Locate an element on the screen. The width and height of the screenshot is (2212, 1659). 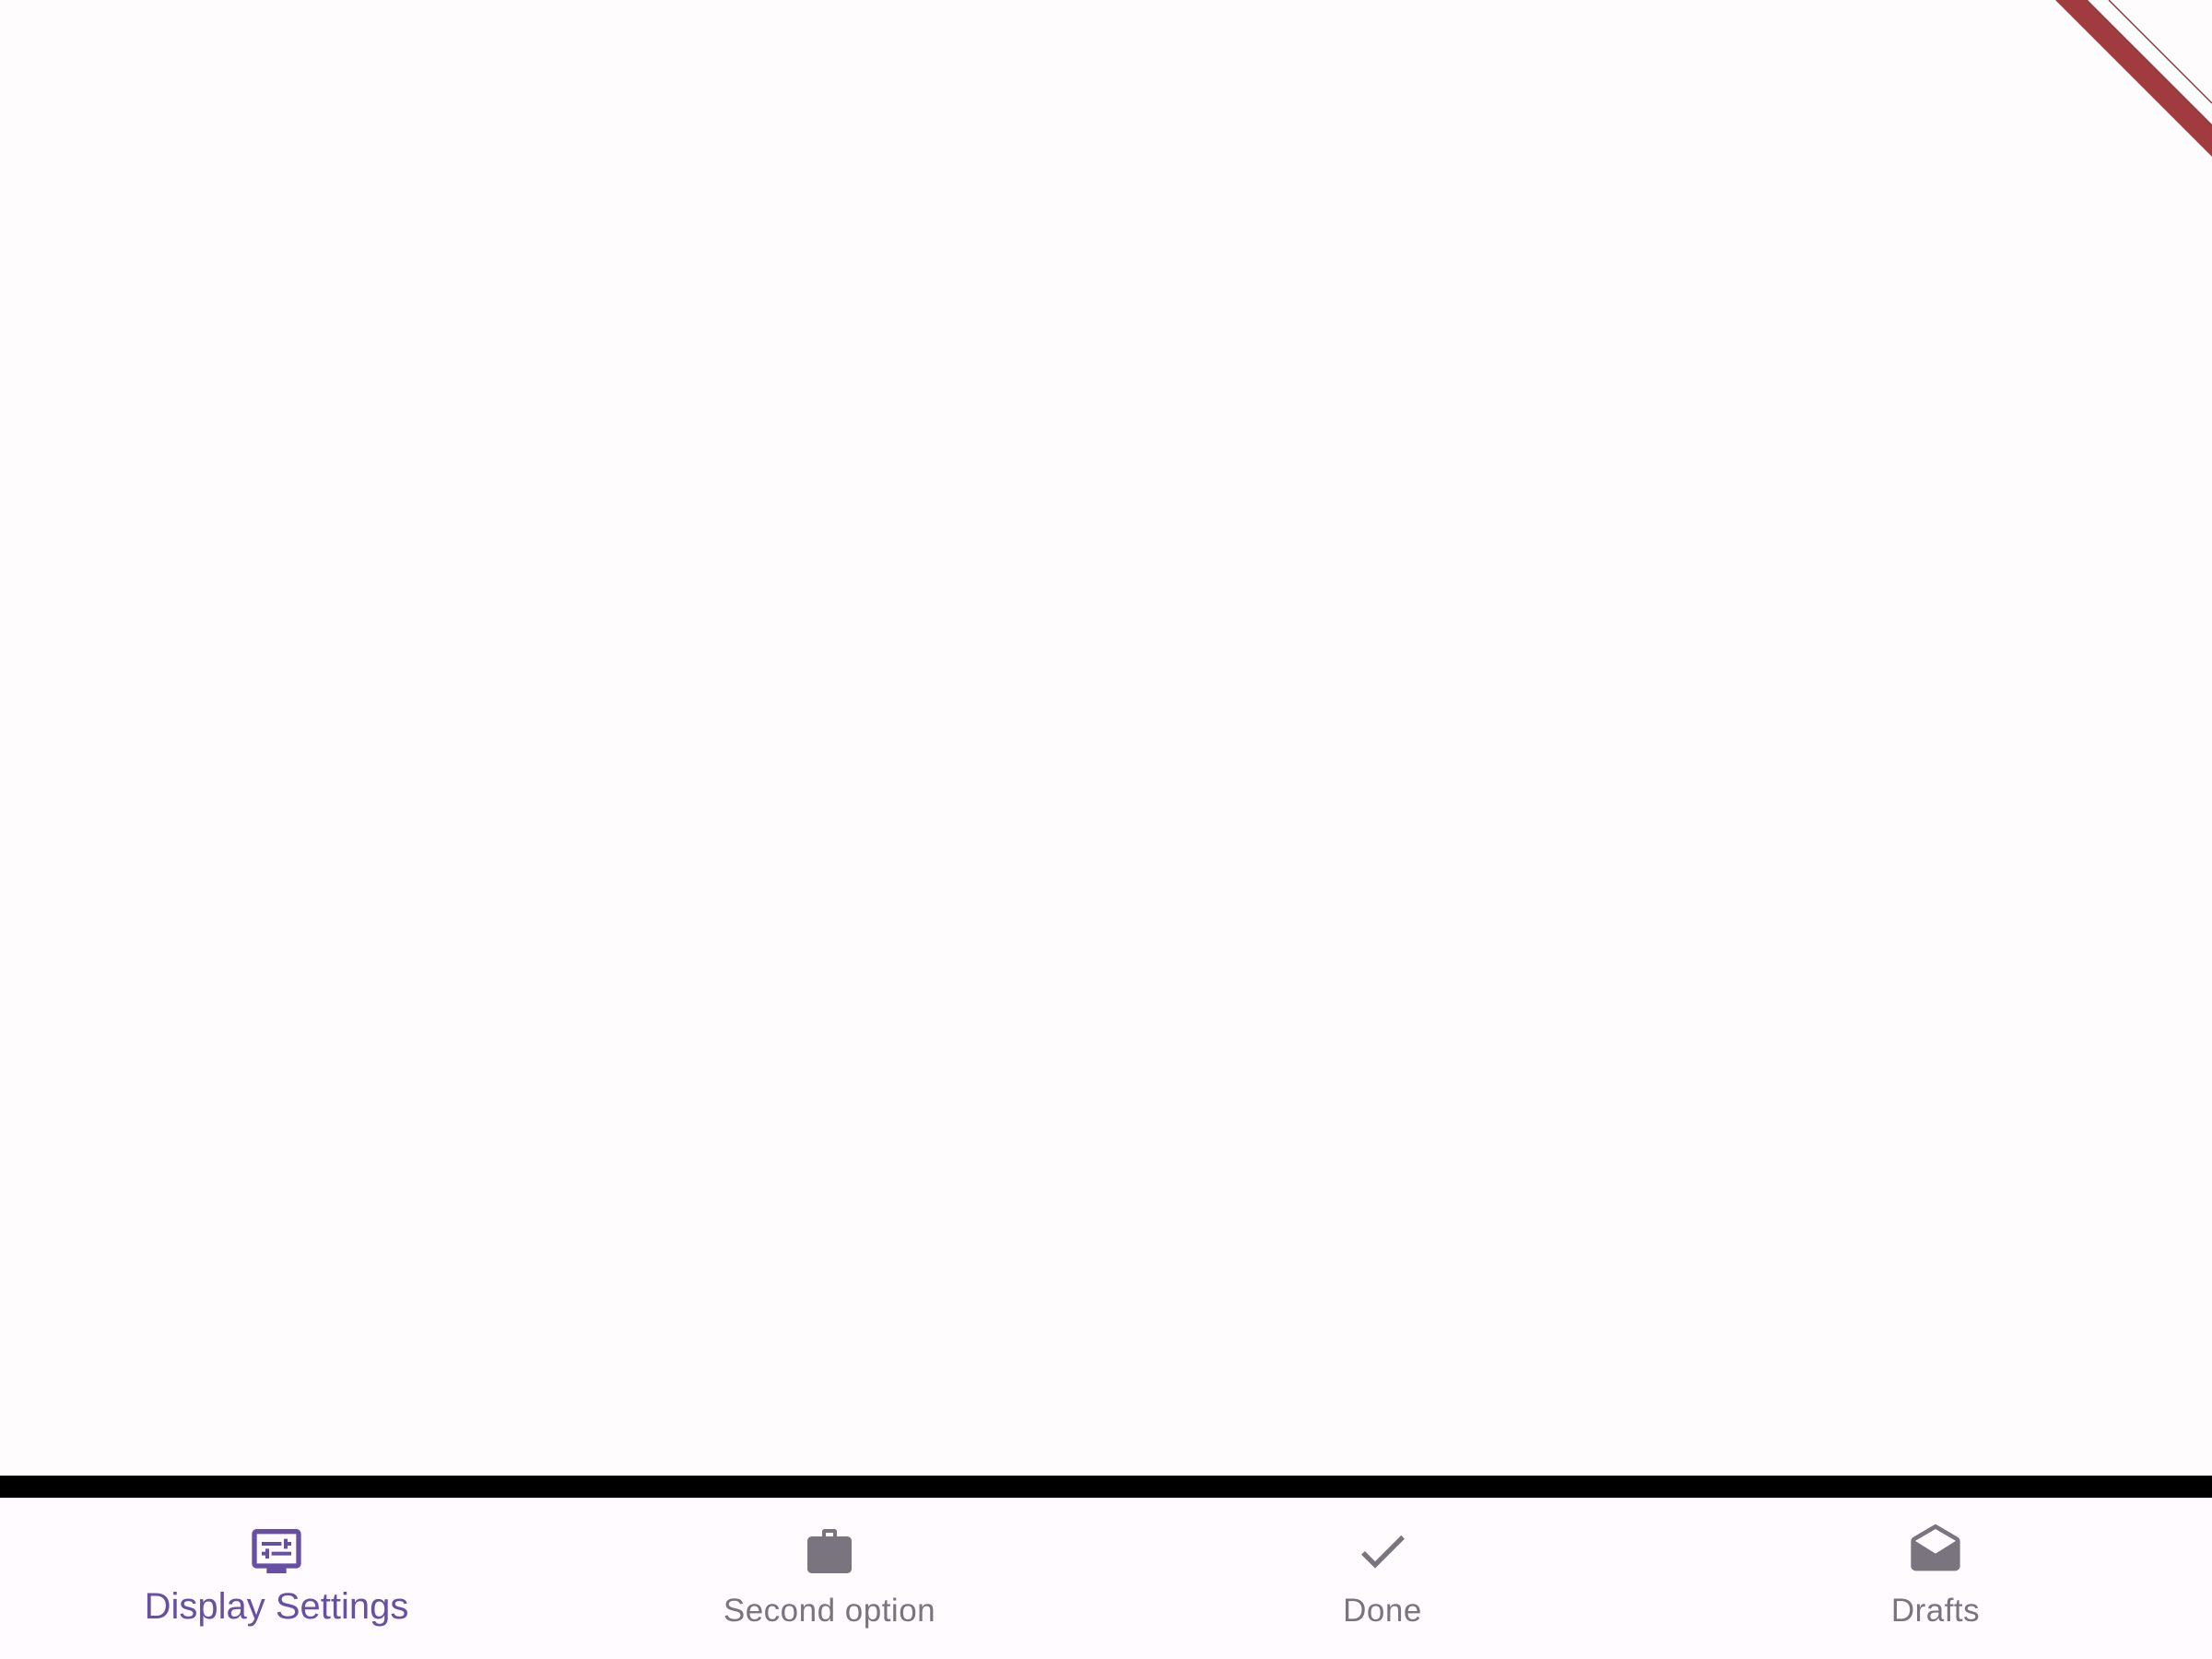
nav-item-done: Done is located at coordinates (1382, 1578).